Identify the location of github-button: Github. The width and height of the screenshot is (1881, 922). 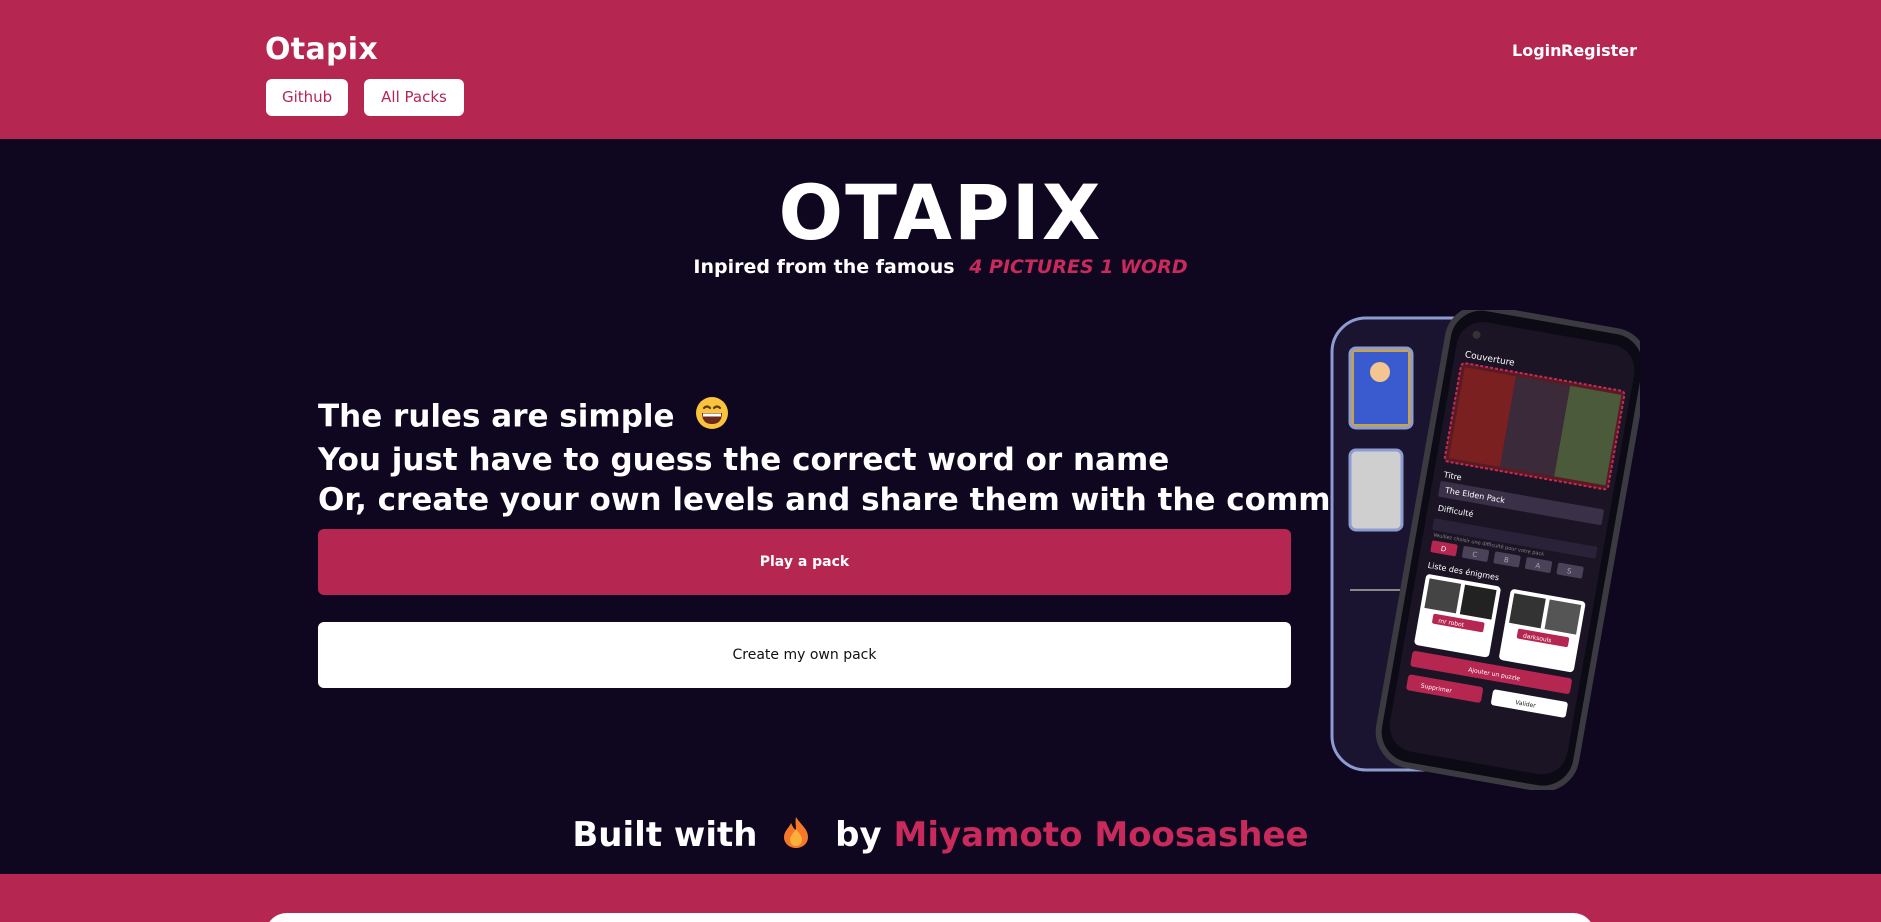
(307, 97).